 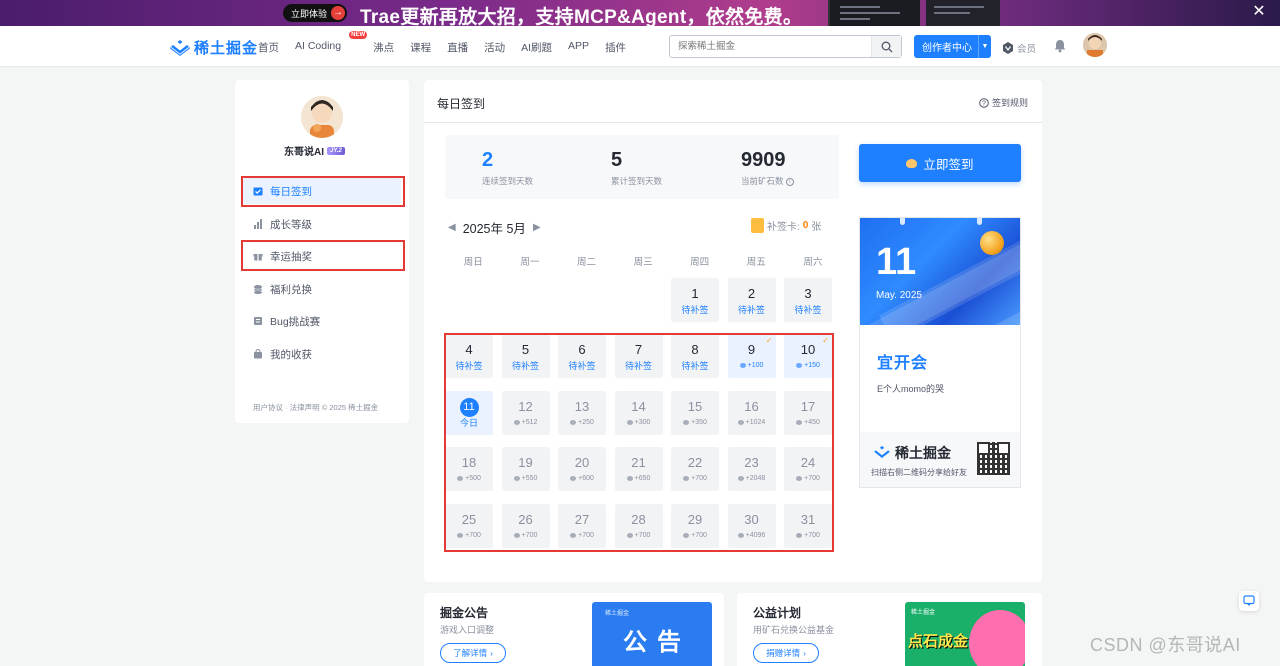 I want to click on vip-diamond-icon, so click(x=1008, y=48).